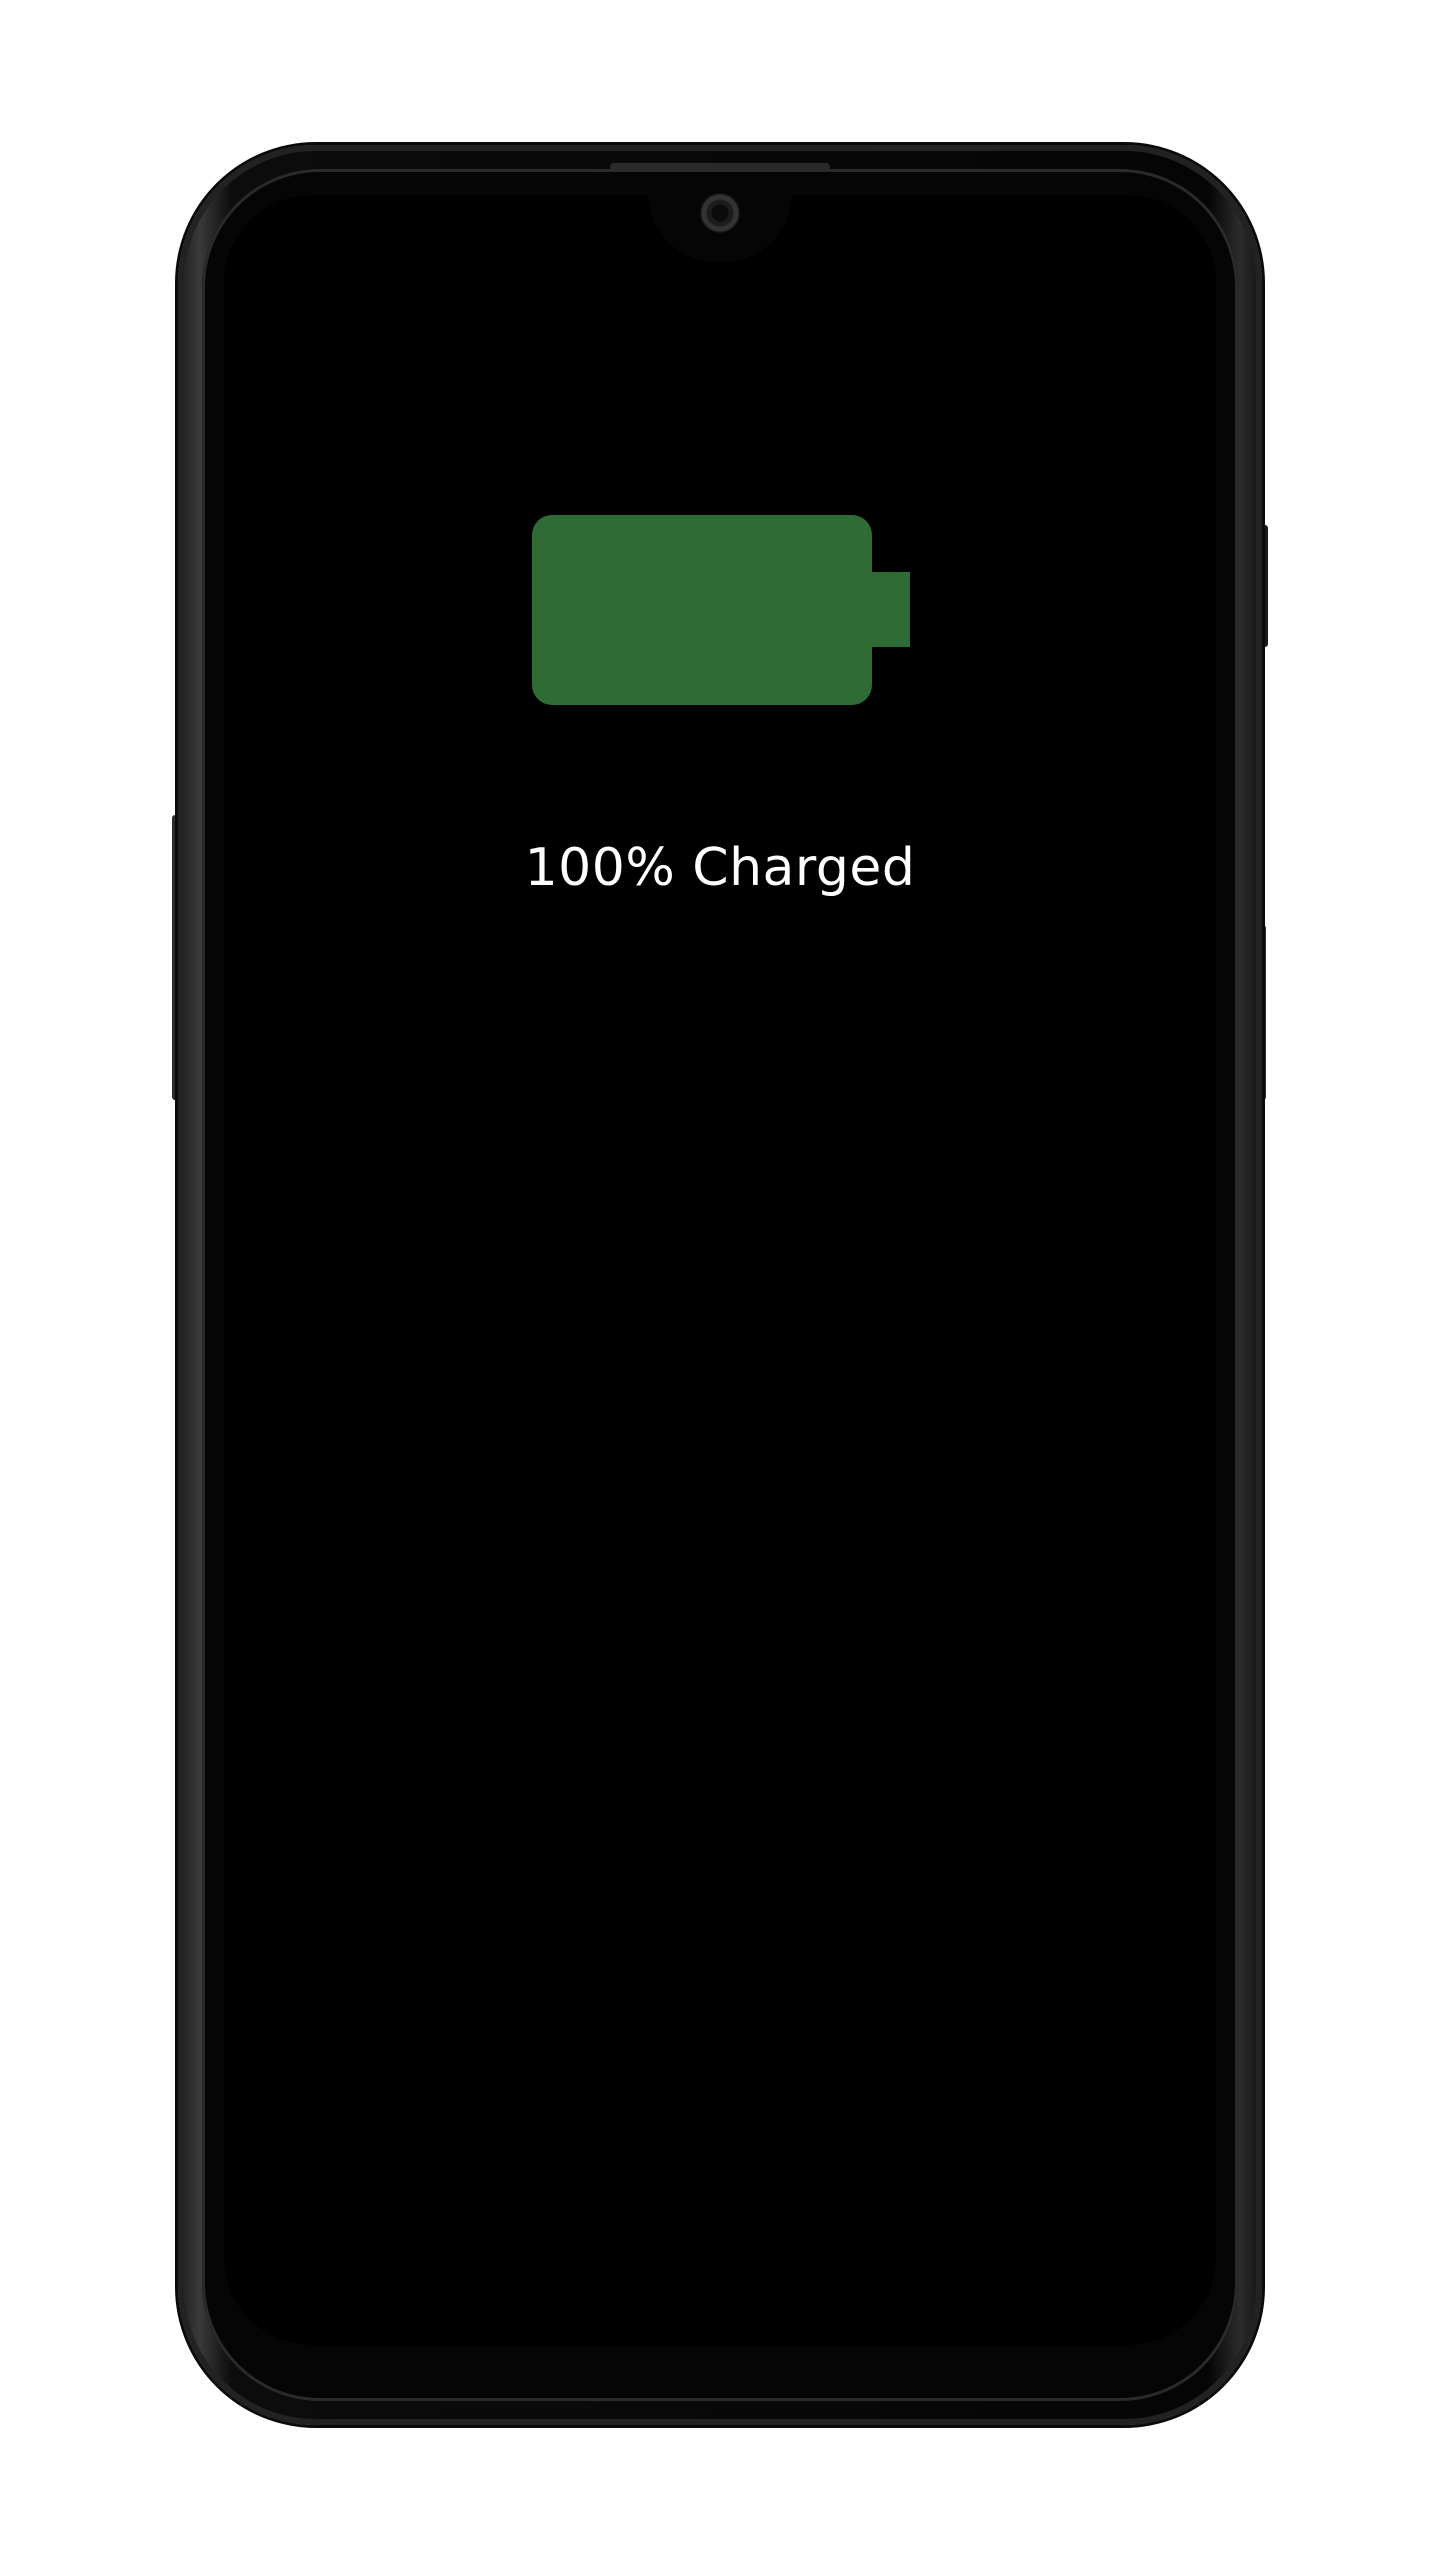 The width and height of the screenshot is (1440, 2560). I want to click on charge-status-label: 100% Charged, so click(720, 868).